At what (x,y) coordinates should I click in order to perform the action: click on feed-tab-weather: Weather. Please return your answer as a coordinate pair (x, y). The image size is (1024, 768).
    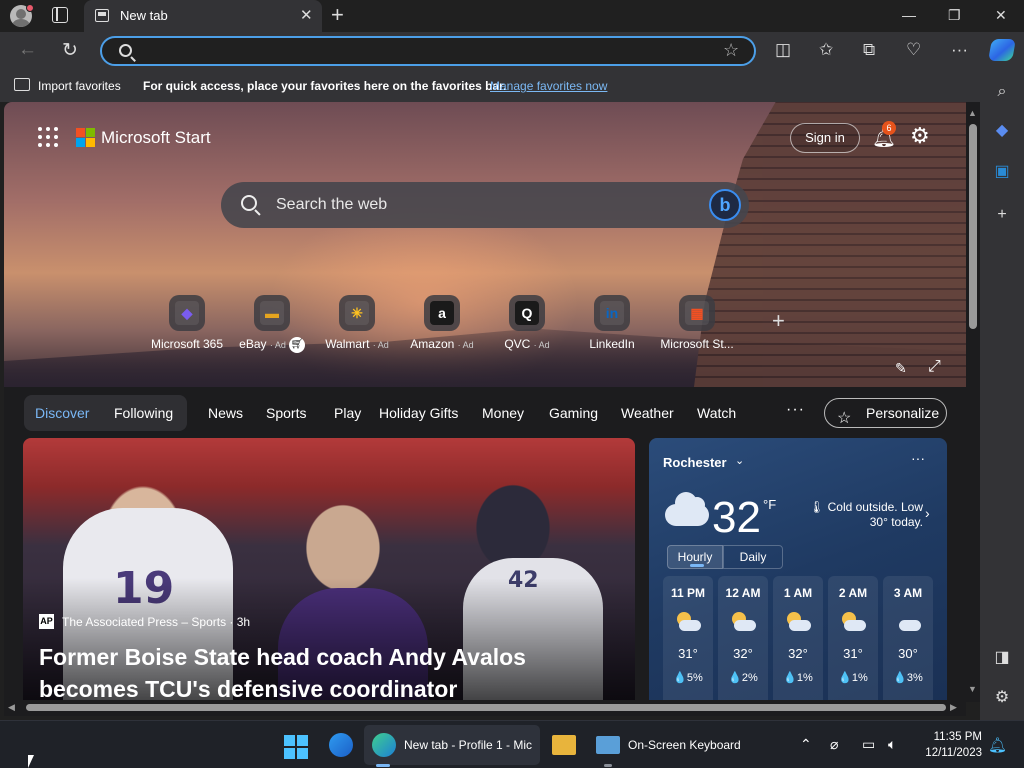
    Looking at the image, I should click on (647, 413).